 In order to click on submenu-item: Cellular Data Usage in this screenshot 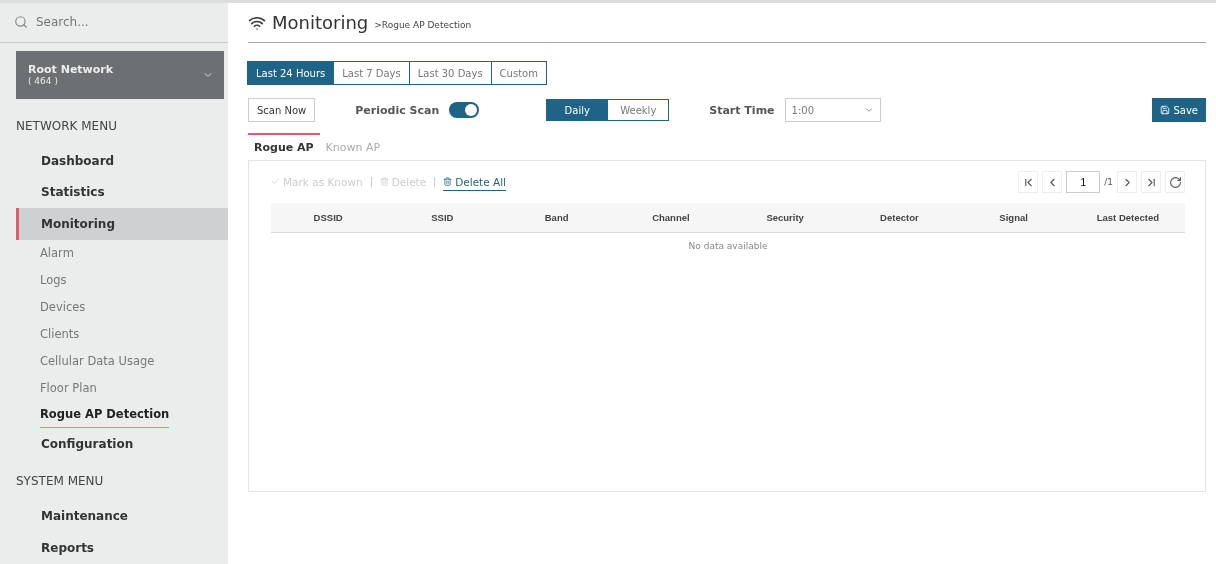, I will do `click(97, 361)`.